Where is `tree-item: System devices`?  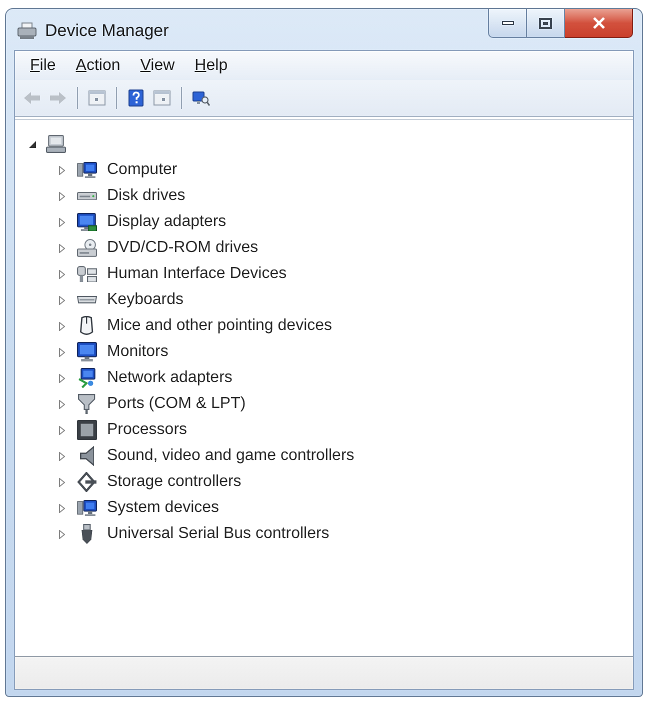 tree-item: System devices is located at coordinates (163, 508).